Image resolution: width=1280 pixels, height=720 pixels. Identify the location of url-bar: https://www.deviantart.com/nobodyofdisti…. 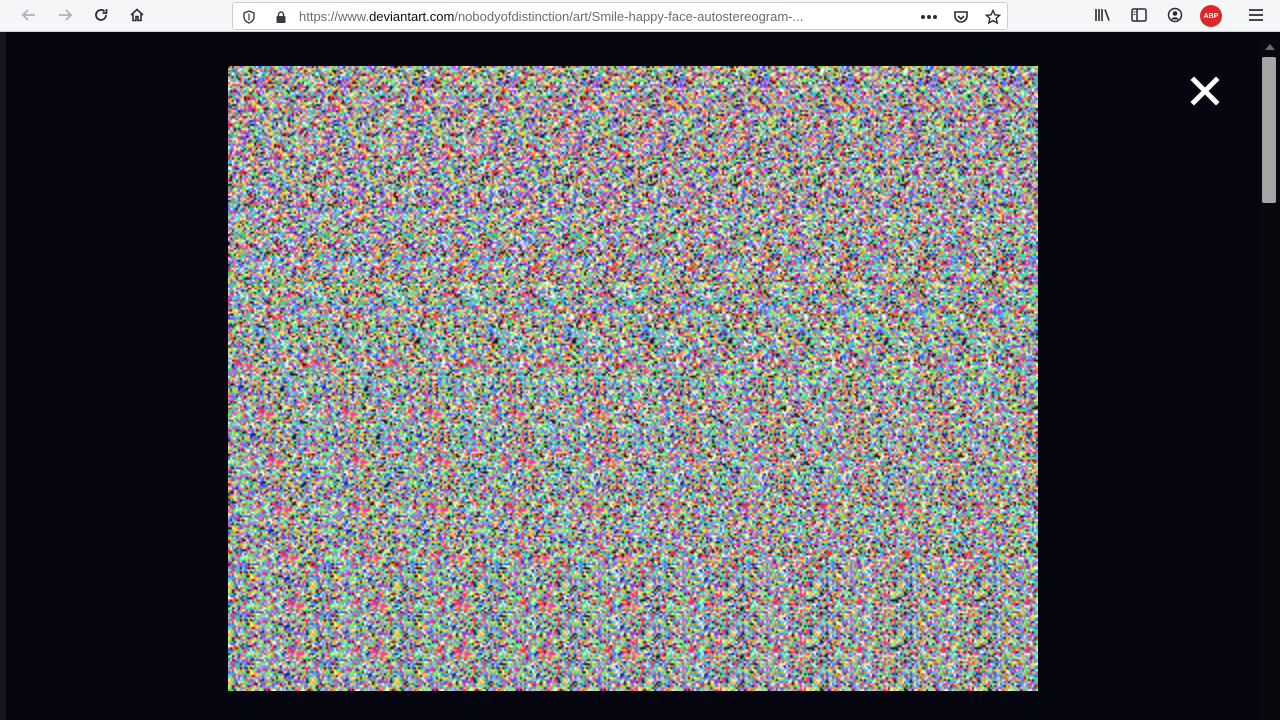
(620, 16).